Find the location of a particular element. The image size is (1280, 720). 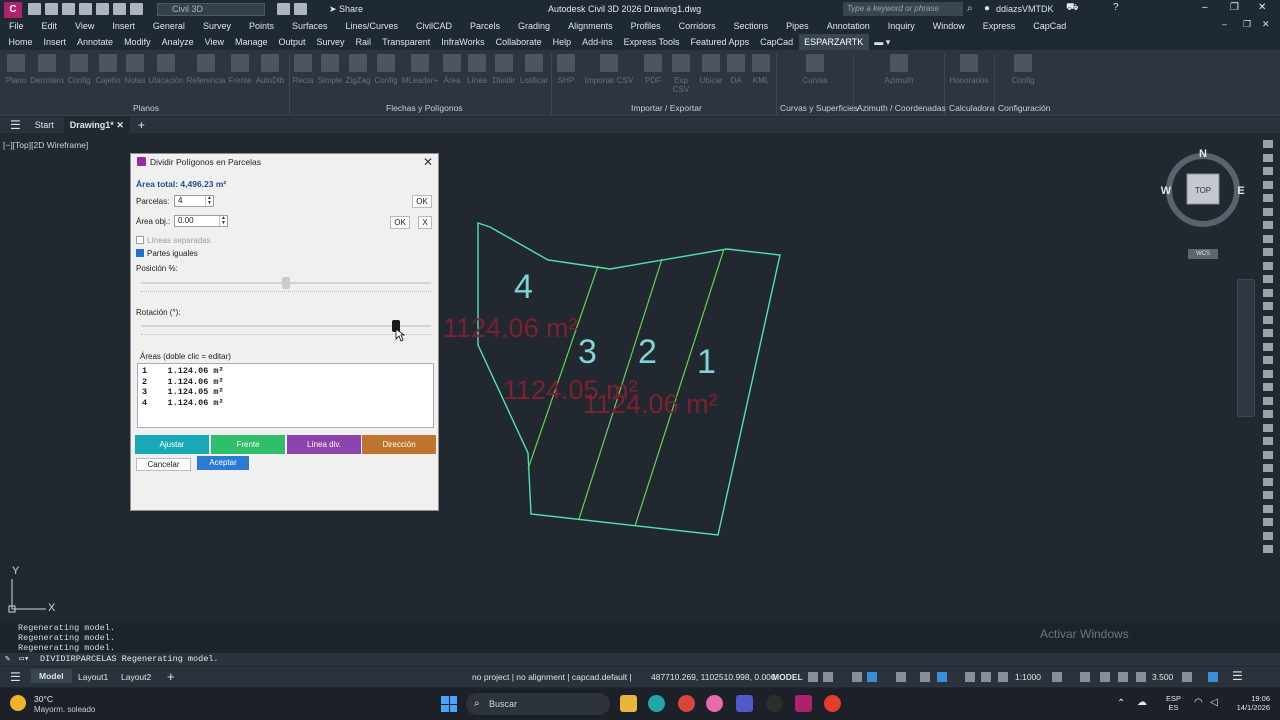

pdf-button: PDF is located at coordinates (653, 69).